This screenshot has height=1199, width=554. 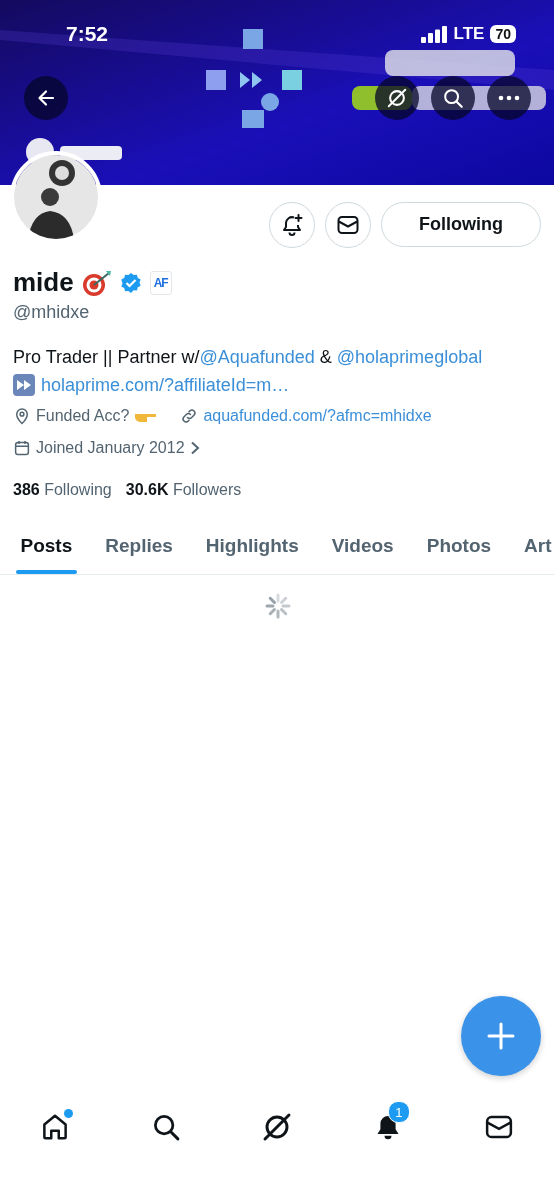 I want to click on follow-count-link: 30.6K Followers, so click(x=183, y=490).